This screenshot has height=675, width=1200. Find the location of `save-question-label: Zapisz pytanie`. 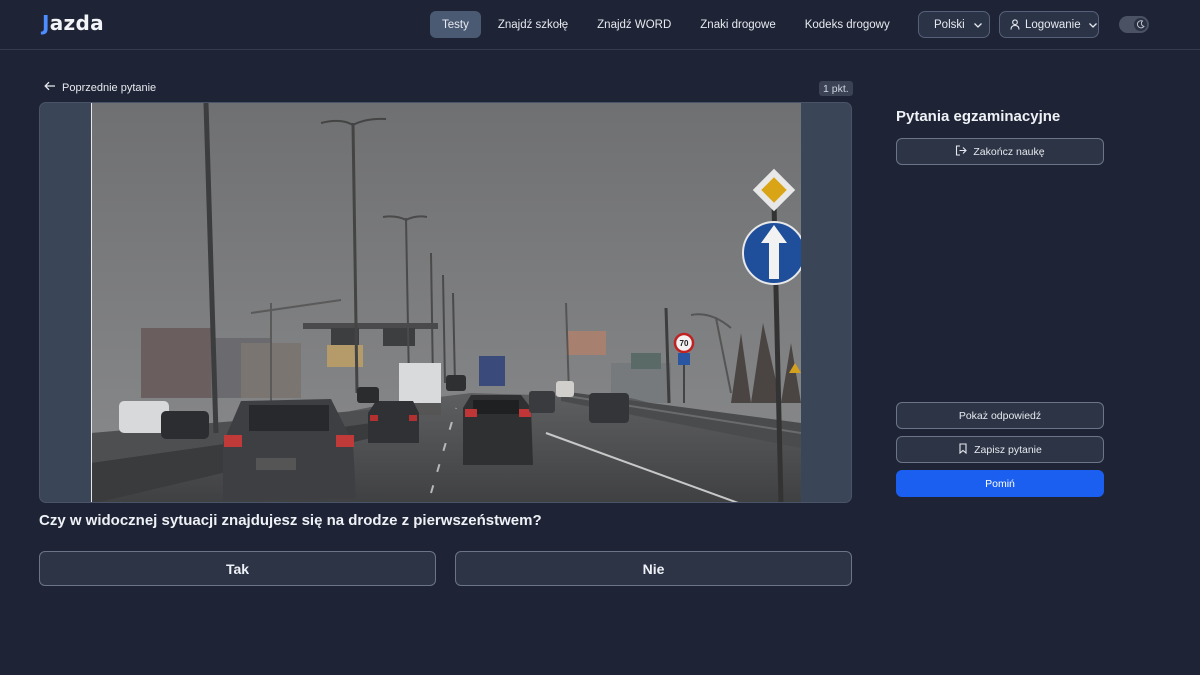

save-question-label: Zapisz pytanie is located at coordinates (1008, 449).